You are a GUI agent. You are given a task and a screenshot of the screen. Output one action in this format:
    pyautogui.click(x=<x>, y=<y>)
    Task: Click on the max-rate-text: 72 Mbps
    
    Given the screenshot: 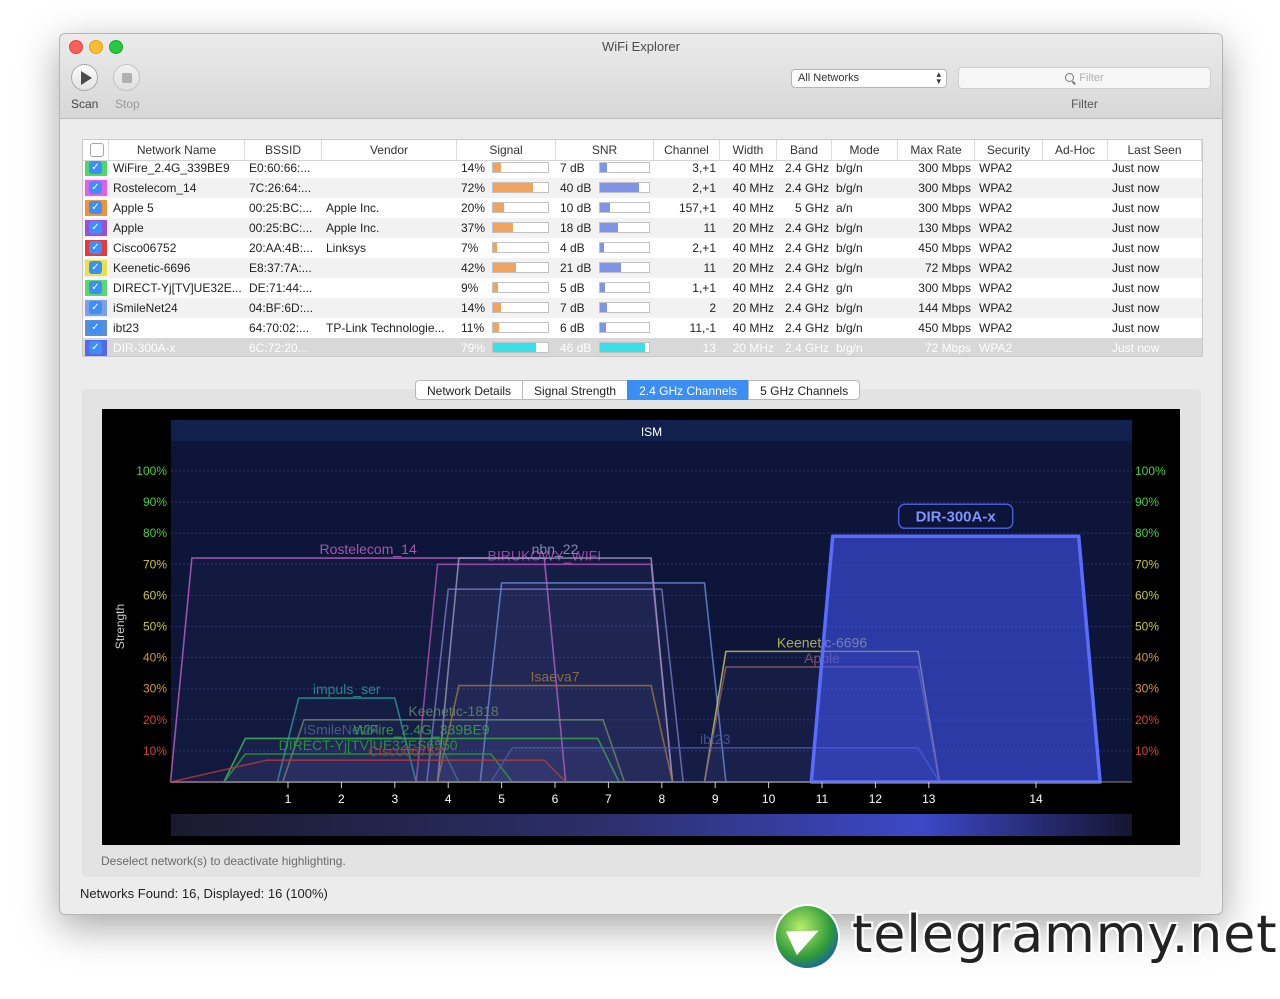 What is the action you would take?
    pyautogui.click(x=947, y=268)
    